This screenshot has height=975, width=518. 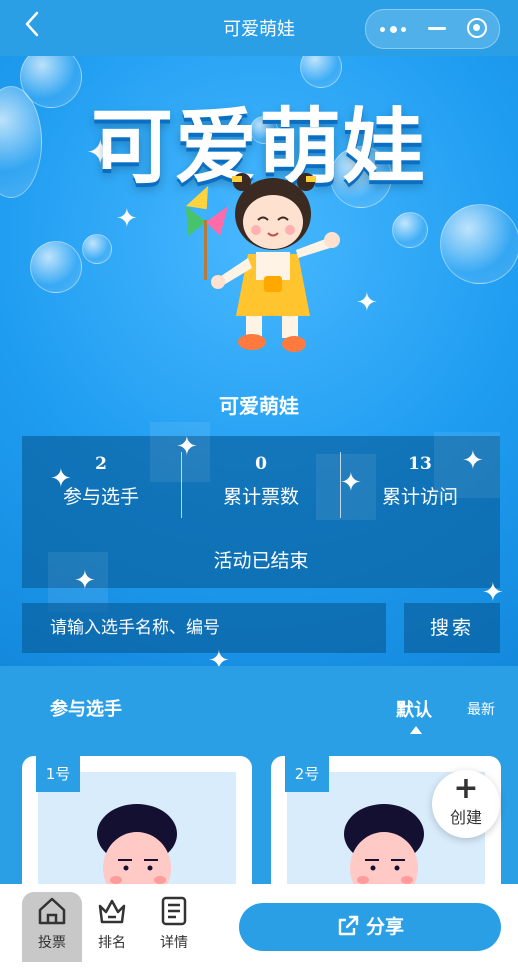 What do you see at coordinates (307, 774) in the screenshot?
I see `participant-number: 2号` at bounding box center [307, 774].